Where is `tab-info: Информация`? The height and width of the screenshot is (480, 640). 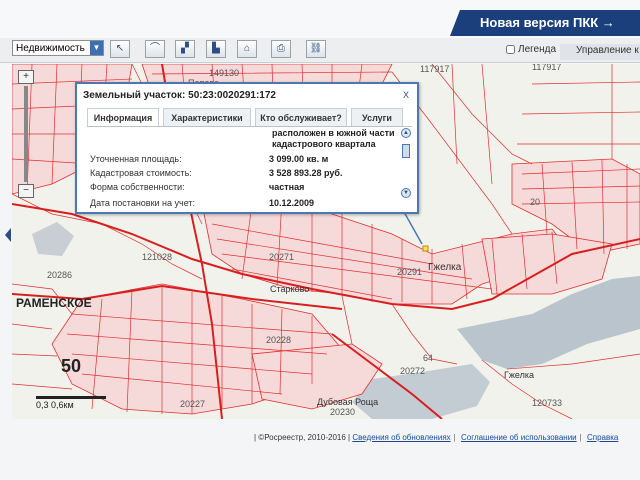
tab-info: Информация is located at coordinates (123, 117).